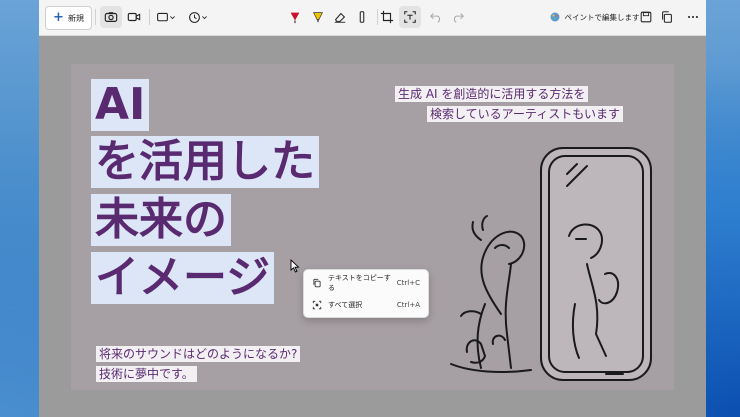 This screenshot has width=740, height=417. I want to click on new-button: + 新規, so click(68, 18).